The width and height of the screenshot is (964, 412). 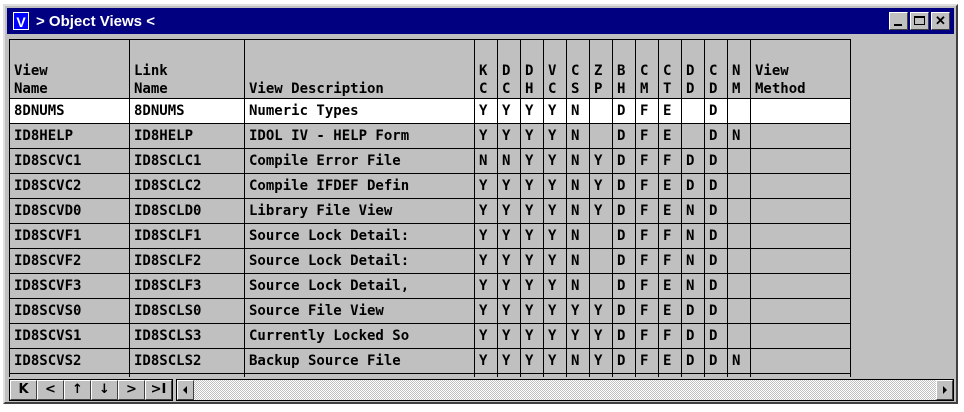 What do you see at coordinates (359, 361) in the screenshot?
I see `cell-view-description: Backup Source File` at bounding box center [359, 361].